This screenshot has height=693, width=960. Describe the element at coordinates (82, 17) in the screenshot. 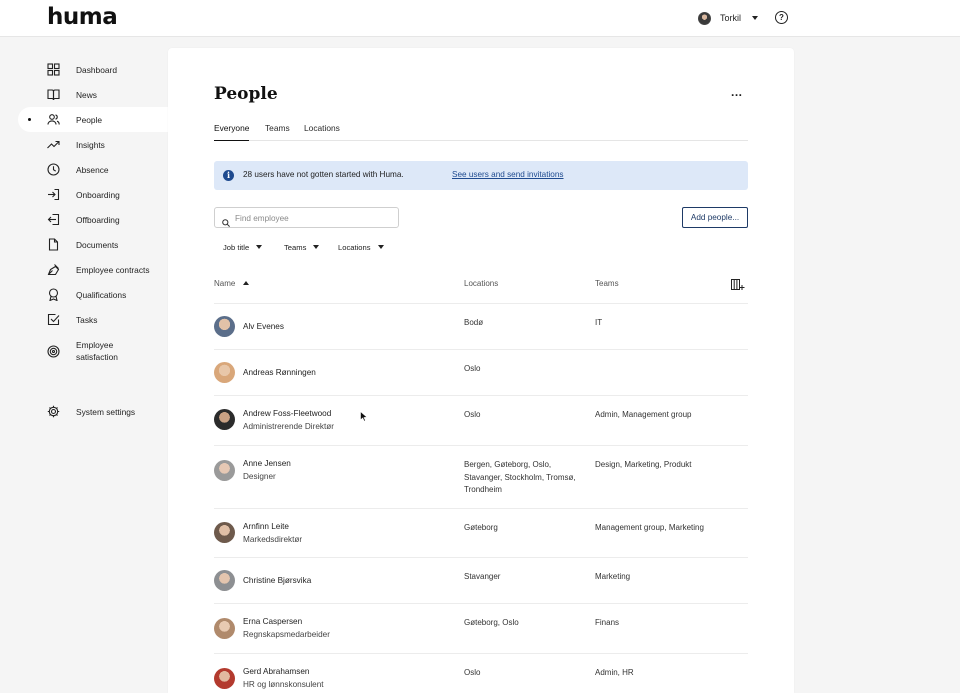

I see `huma-logo: huma` at that location.